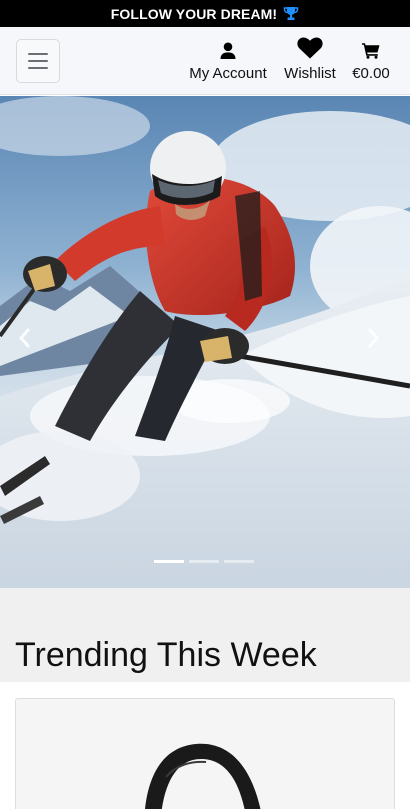 This screenshot has height=809, width=410. I want to click on cart-link: €0.00, so click(371, 59).